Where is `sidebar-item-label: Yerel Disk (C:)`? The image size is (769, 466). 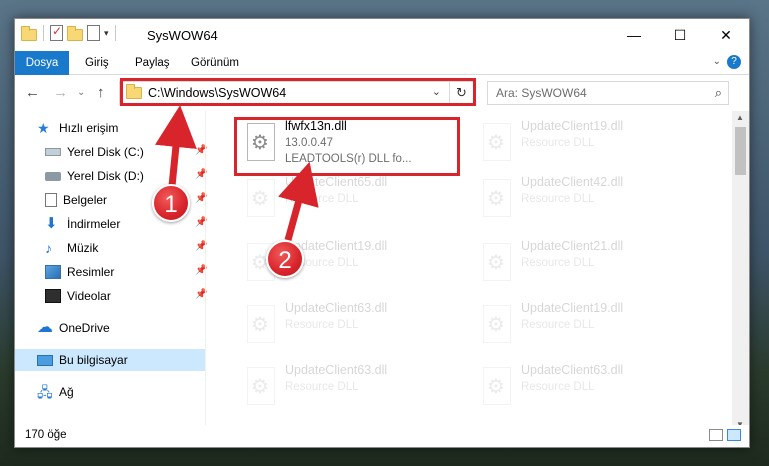 sidebar-item-label: Yerel Disk (C:) is located at coordinates (105, 152).